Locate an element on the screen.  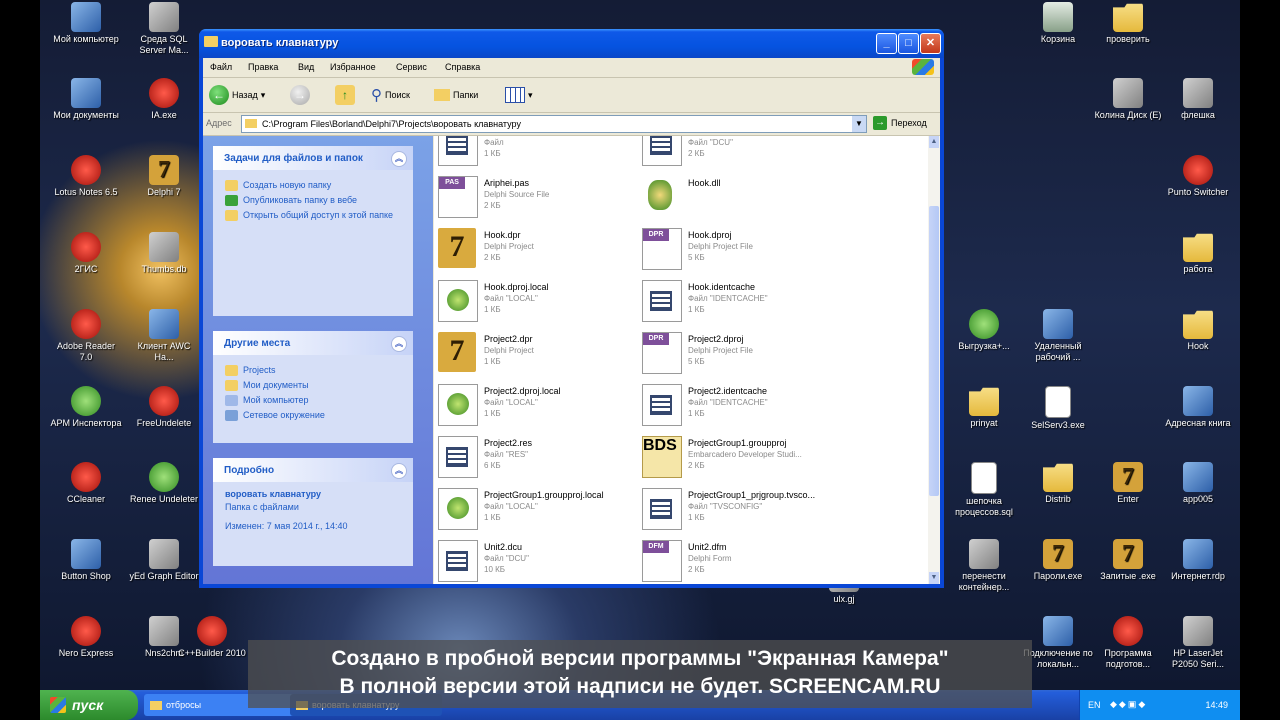
desktop-icon: Nero Express is located at coordinates (86, 637).